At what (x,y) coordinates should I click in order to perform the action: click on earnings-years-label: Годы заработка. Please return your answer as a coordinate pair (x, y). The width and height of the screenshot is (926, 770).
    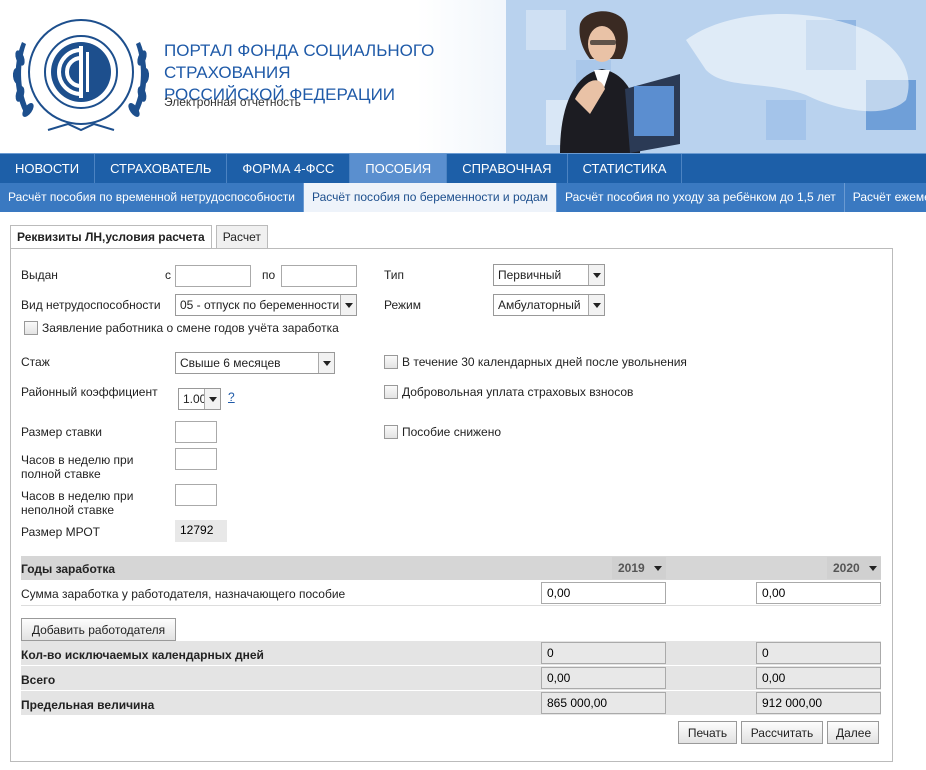
    Looking at the image, I should click on (68, 569).